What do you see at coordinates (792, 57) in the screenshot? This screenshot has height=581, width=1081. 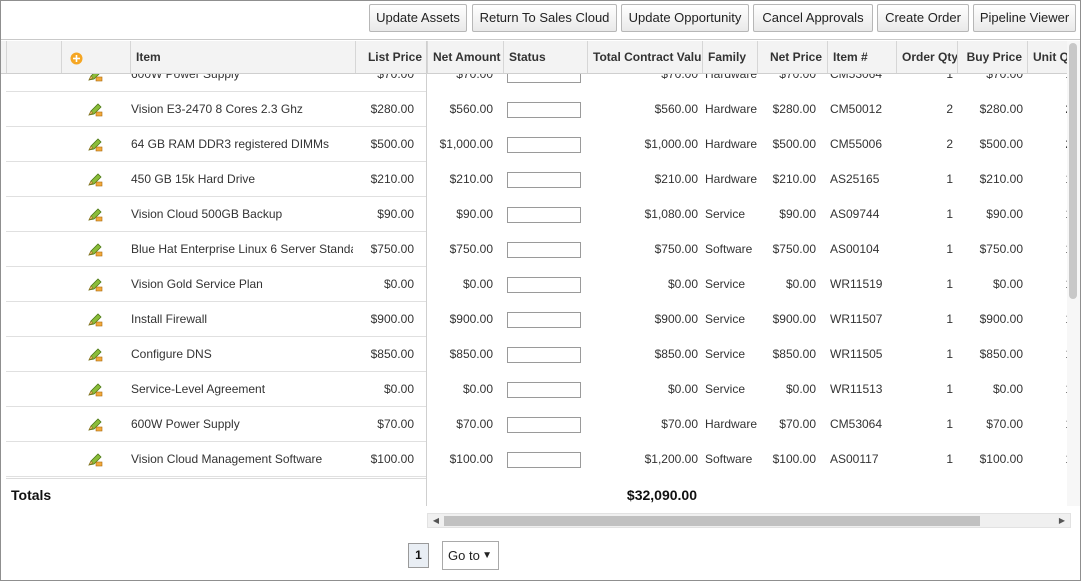 I see `net-price-column-header: Net Price` at bounding box center [792, 57].